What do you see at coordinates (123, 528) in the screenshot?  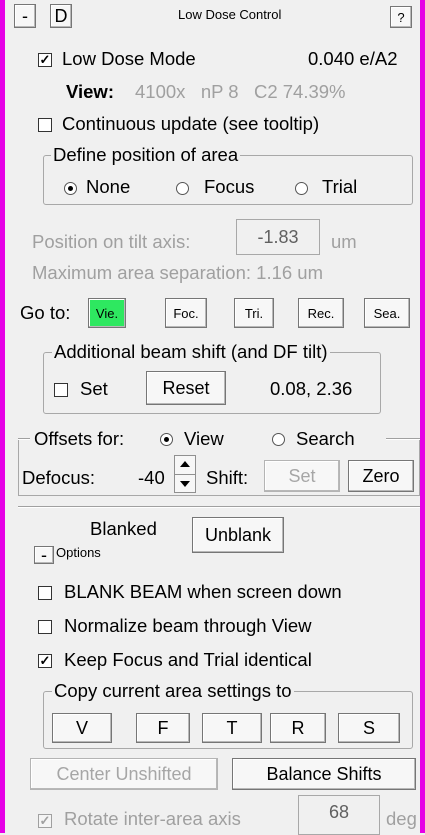 I see `blank-status: Blanked` at bounding box center [123, 528].